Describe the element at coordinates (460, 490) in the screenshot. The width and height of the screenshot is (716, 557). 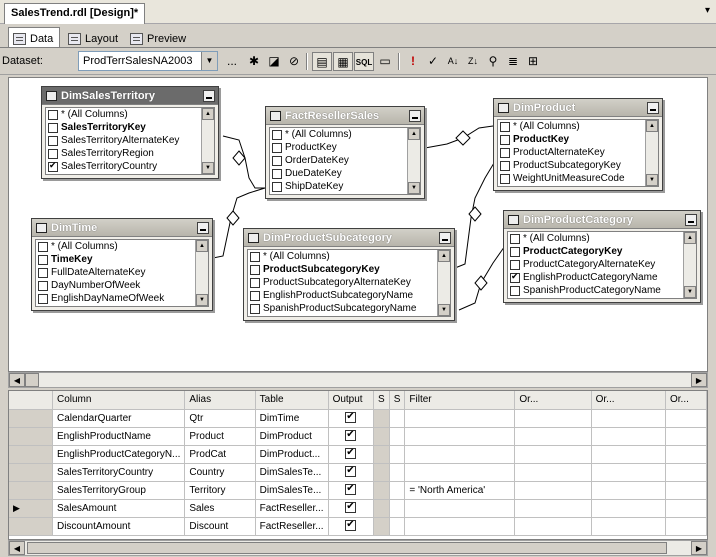
I see `filter-cell: = 'North America'` at that location.